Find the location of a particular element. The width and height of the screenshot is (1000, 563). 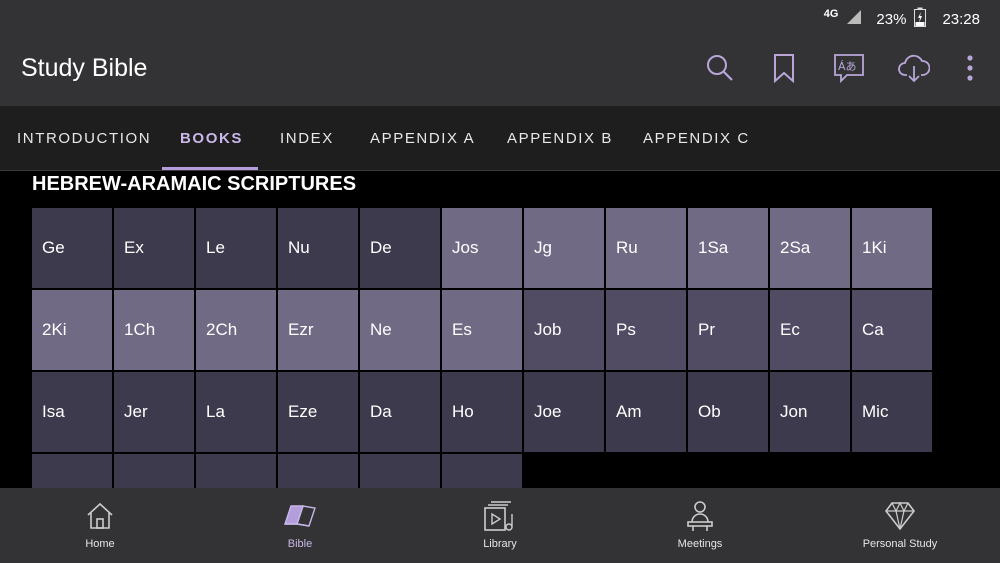

nav-label: Home is located at coordinates (100, 544).